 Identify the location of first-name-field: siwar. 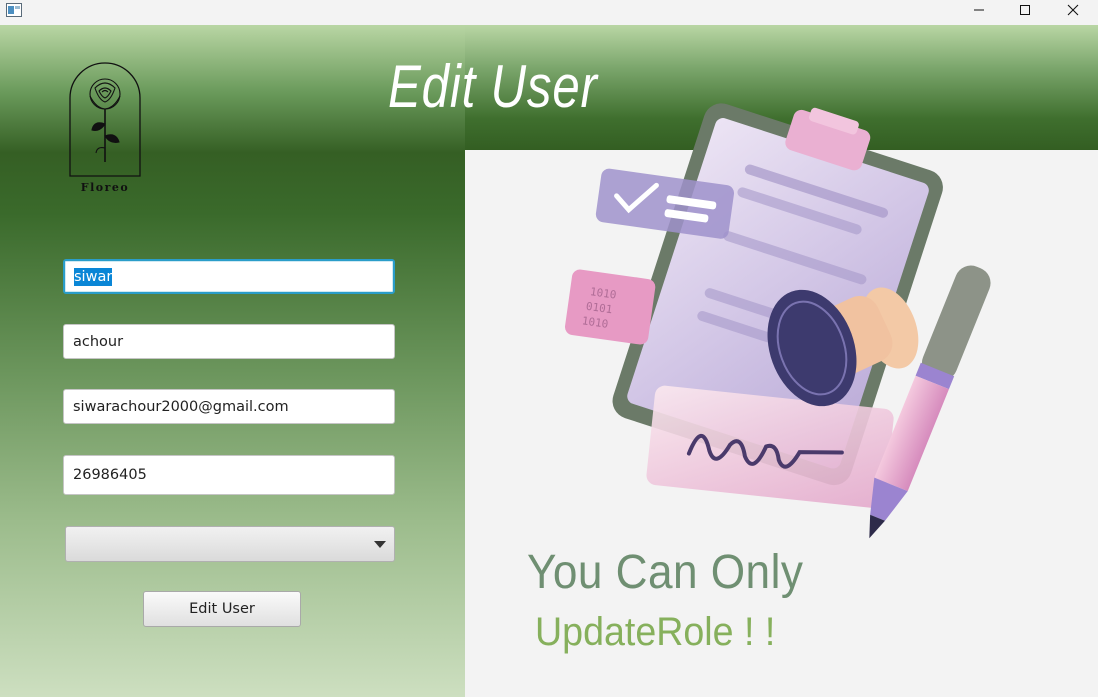
(229, 276).